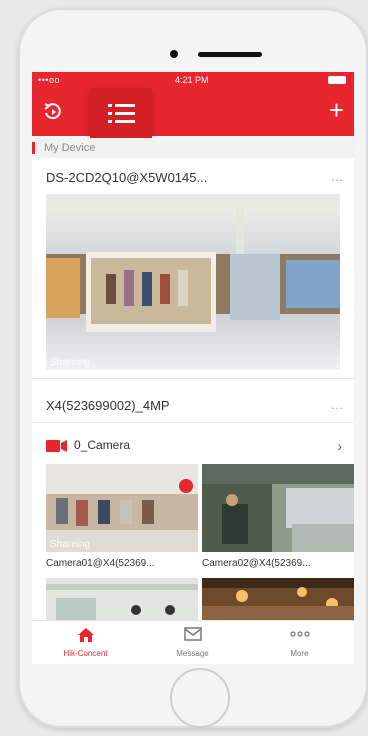 The height and width of the screenshot is (736, 368). Describe the element at coordinates (278, 599) in the screenshot. I see `camera-04-thumbnail` at that location.